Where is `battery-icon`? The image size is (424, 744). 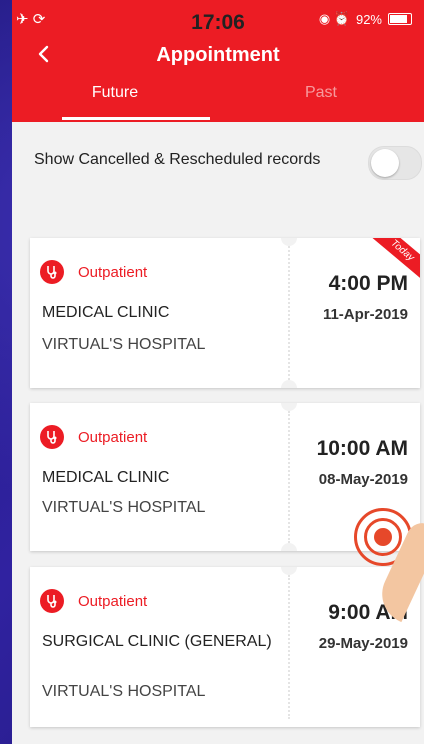
battery-icon is located at coordinates (400, 19).